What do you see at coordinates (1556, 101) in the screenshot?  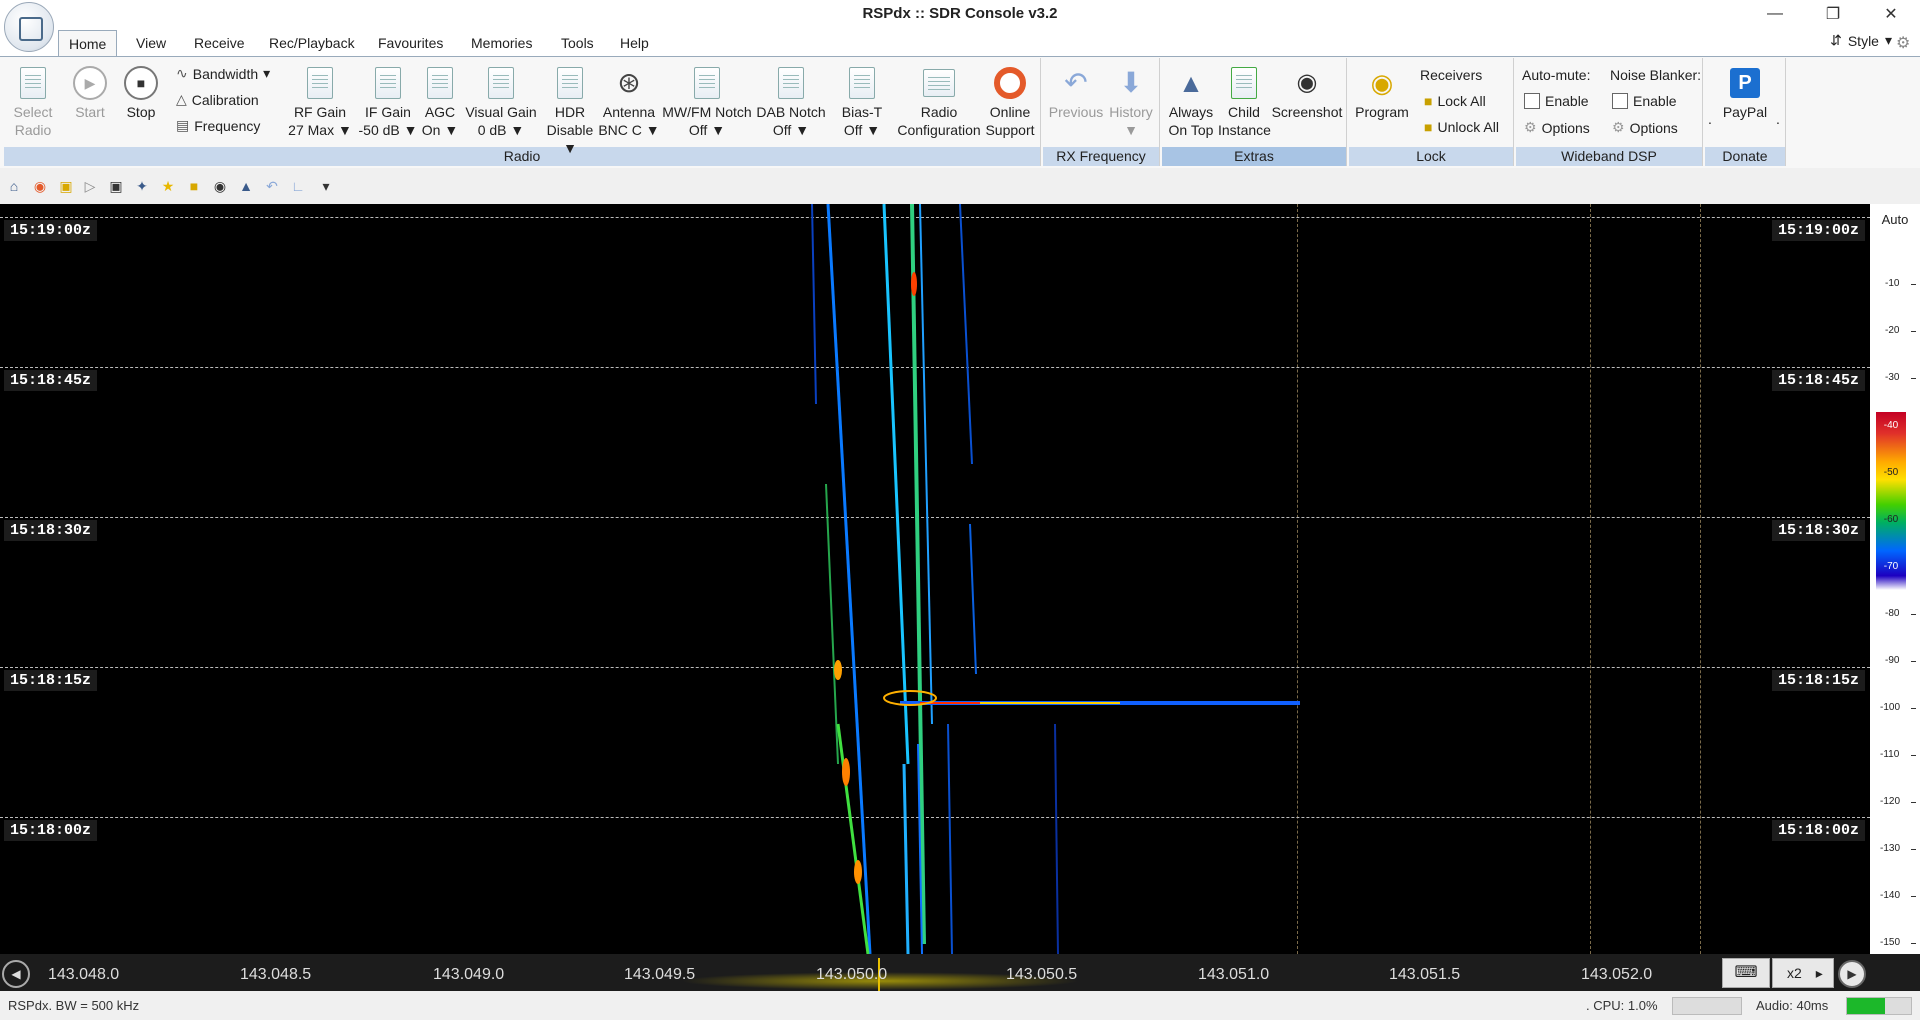 I see `auto-mute-enable-checkbox: Enable` at bounding box center [1556, 101].